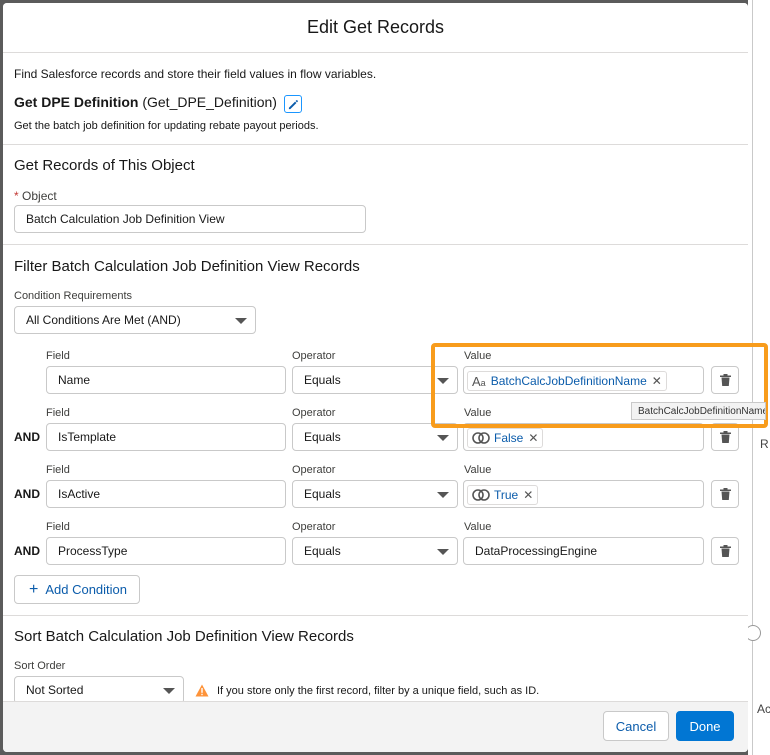 This screenshot has width=770, height=755. What do you see at coordinates (76, 102) in the screenshot?
I see `element-label: Get DPE Definition` at bounding box center [76, 102].